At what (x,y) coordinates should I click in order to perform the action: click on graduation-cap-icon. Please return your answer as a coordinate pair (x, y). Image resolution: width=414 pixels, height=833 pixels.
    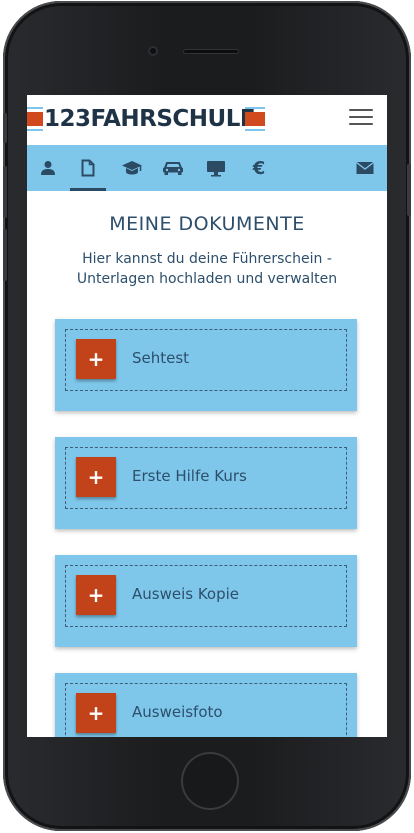
    Looking at the image, I should click on (132, 168).